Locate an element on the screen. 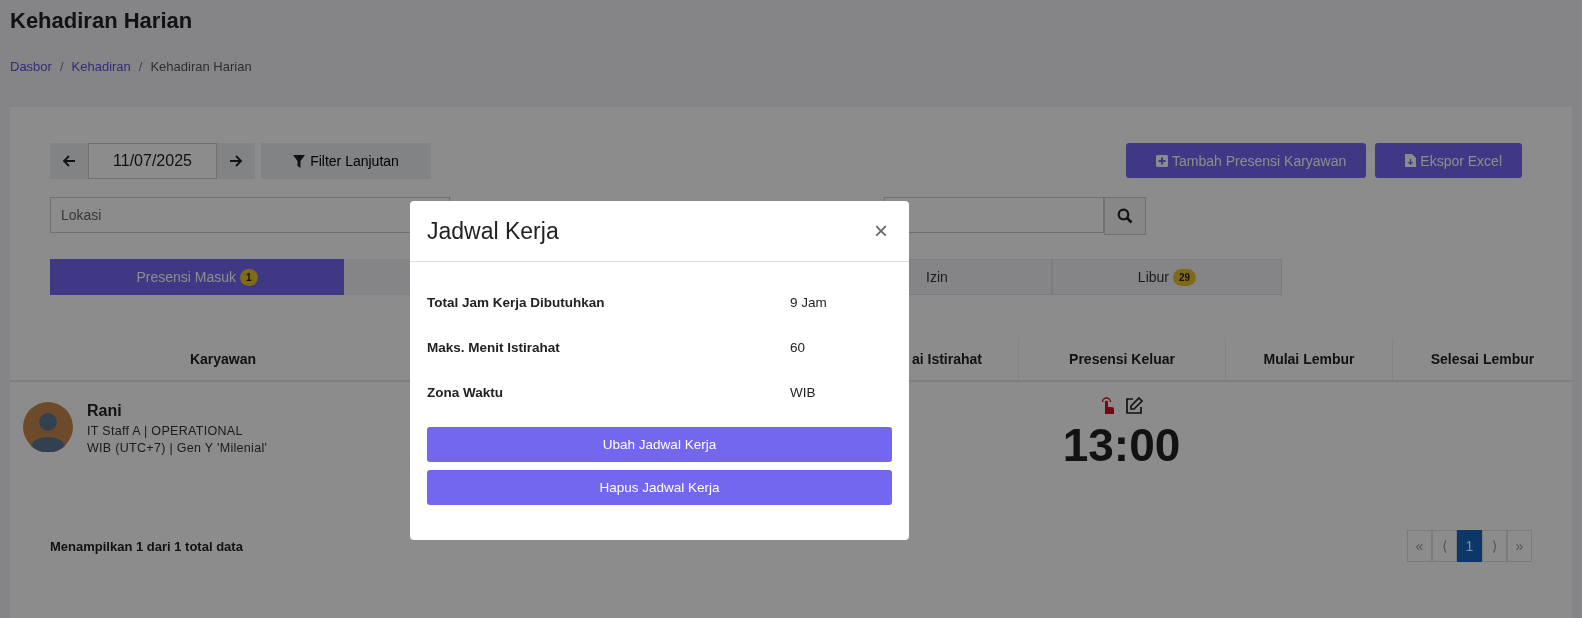 This screenshot has height=618, width=1582. page-title: Kehadiran Harian is located at coordinates (101, 21).